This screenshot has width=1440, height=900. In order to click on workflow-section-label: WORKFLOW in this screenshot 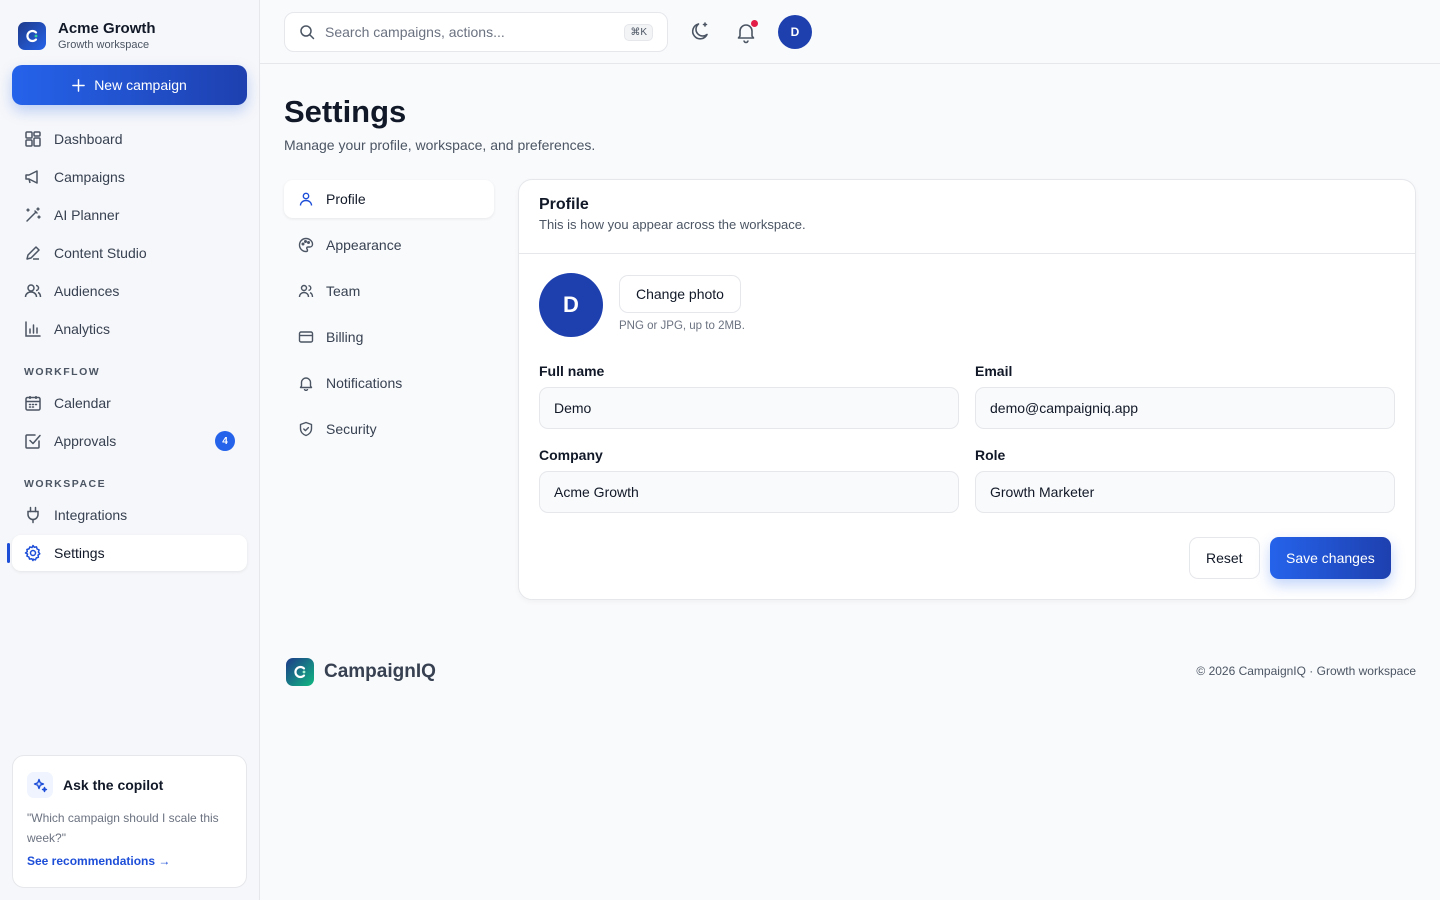, I will do `click(62, 372)`.